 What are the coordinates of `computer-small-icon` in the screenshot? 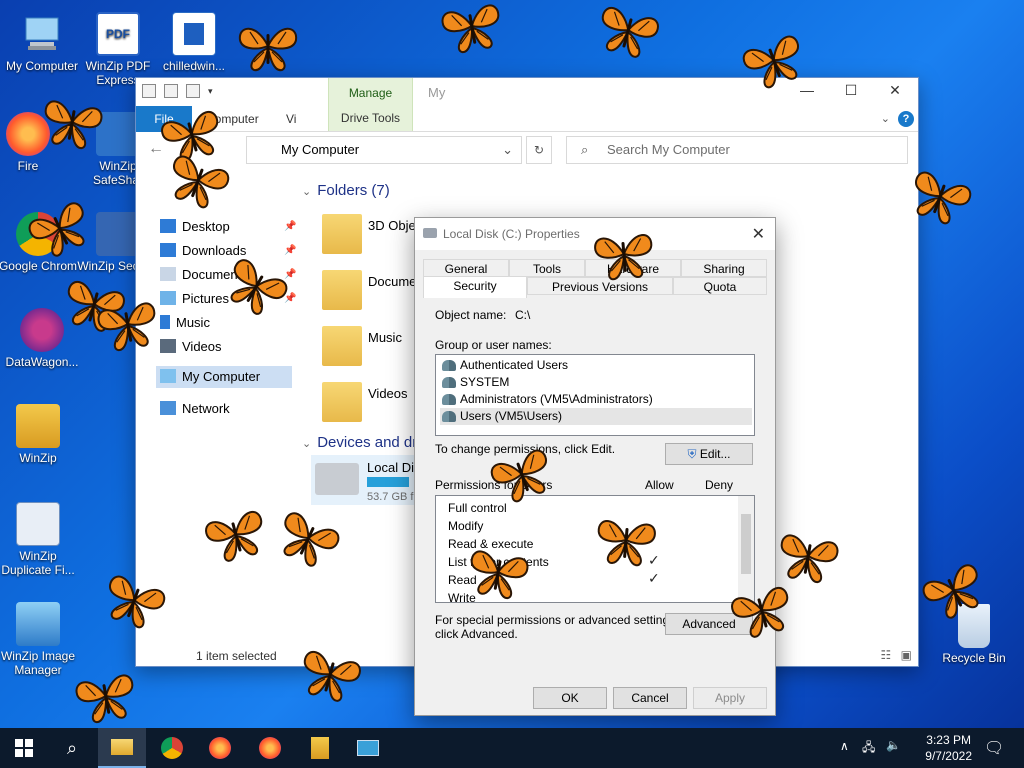 It's located at (149, 91).